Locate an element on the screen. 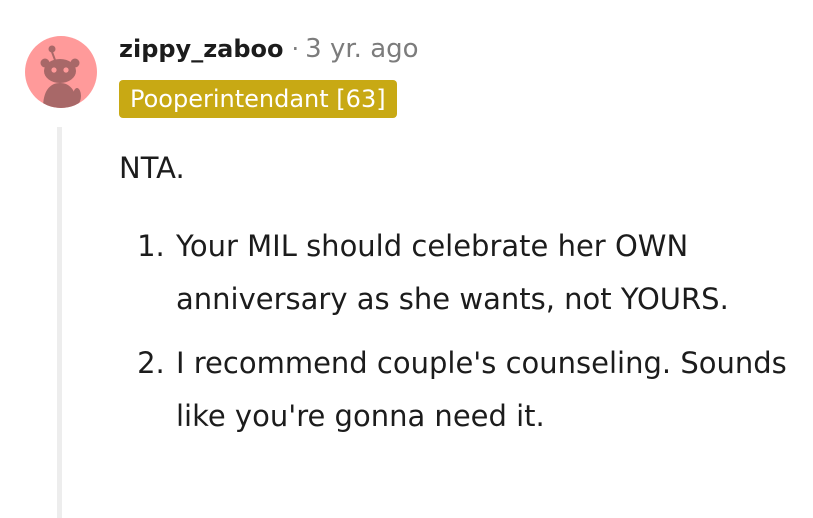 The height and width of the screenshot is (518, 813). avatar is located at coordinates (61, 72).